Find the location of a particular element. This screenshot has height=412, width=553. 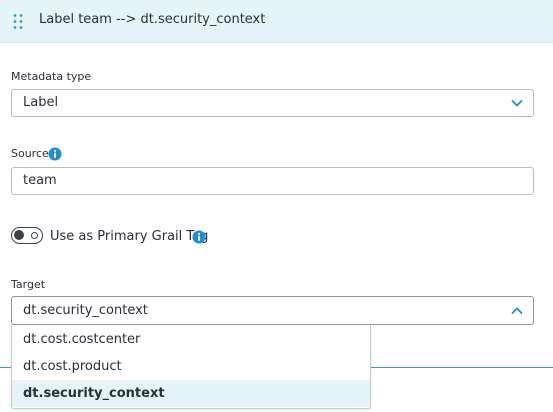

source-value: team is located at coordinates (40, 180).